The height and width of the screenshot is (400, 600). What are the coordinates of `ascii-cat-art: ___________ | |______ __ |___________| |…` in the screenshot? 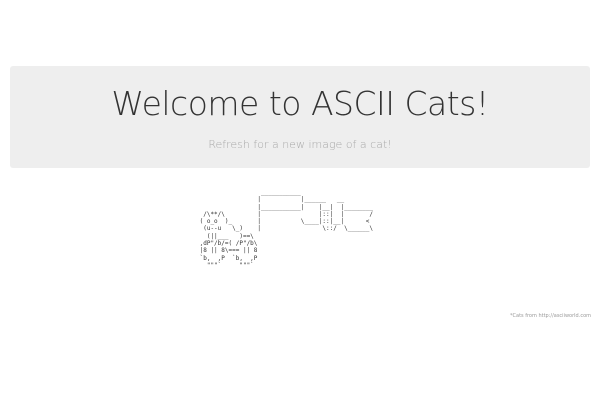 It's located at (286, 229).